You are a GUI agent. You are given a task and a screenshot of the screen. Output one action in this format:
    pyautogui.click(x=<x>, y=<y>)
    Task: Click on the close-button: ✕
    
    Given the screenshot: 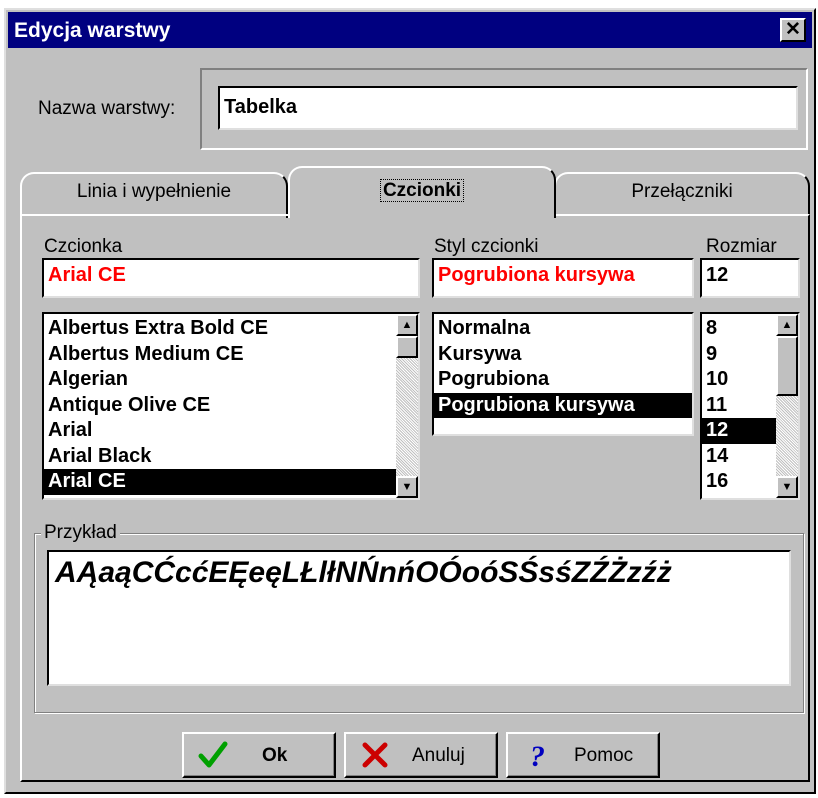 What is the action you would take?
    pyautogui.click(x=793, y=30)
    